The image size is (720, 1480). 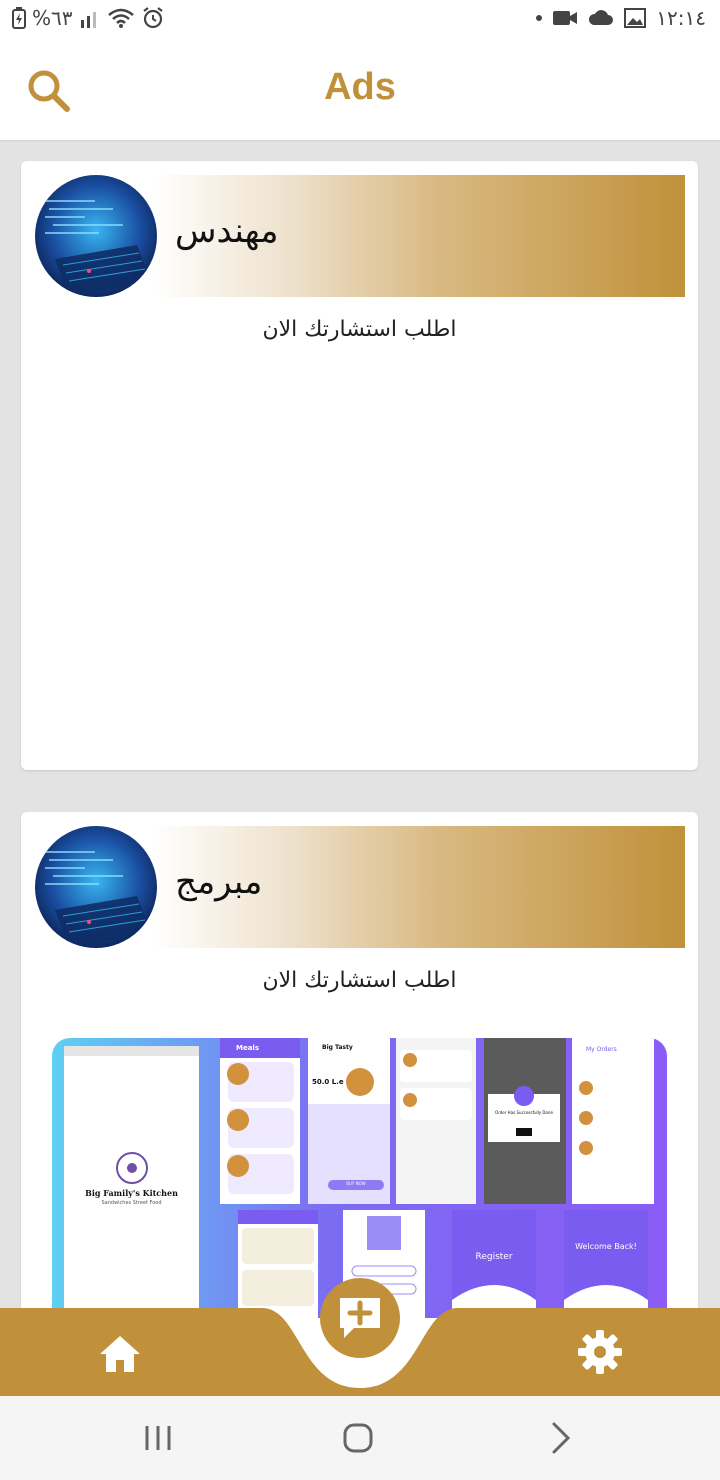 I want to click on battery-percent: %٦٣, so click(x=52, y=18).